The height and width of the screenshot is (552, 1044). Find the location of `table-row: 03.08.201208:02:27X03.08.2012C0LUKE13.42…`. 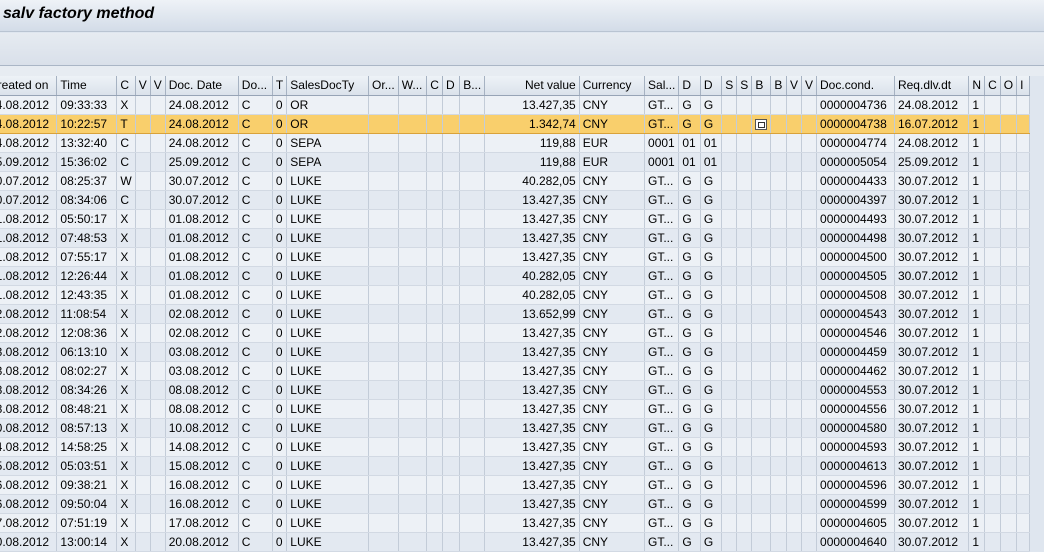

table-row: 03.08.201208:02:27X03.08.2012C0LUKE13.42… is located at coordinates (515, 371).